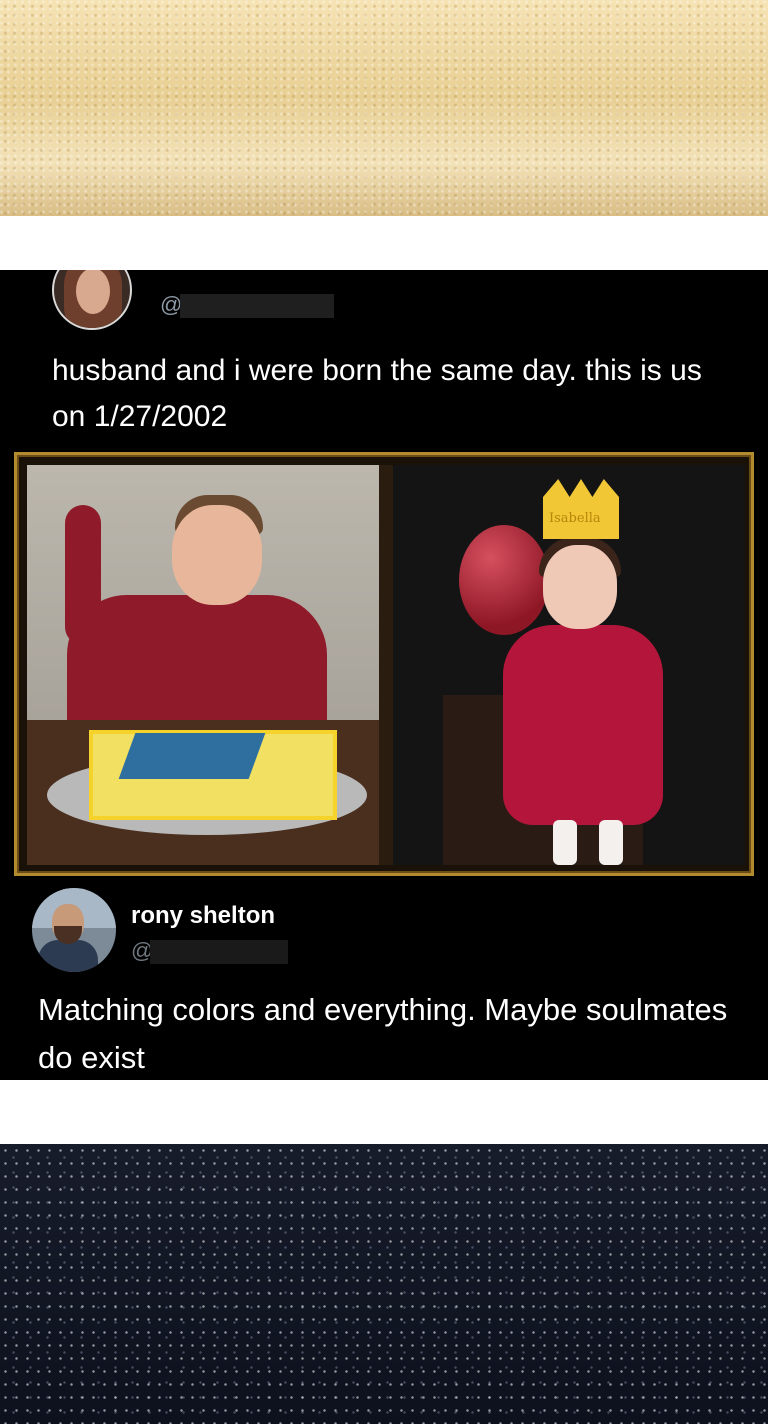 The image size is (768, 1424). Describe the element at coordinates (217, 555) in the screenshot. I see `boy-face` at that location.